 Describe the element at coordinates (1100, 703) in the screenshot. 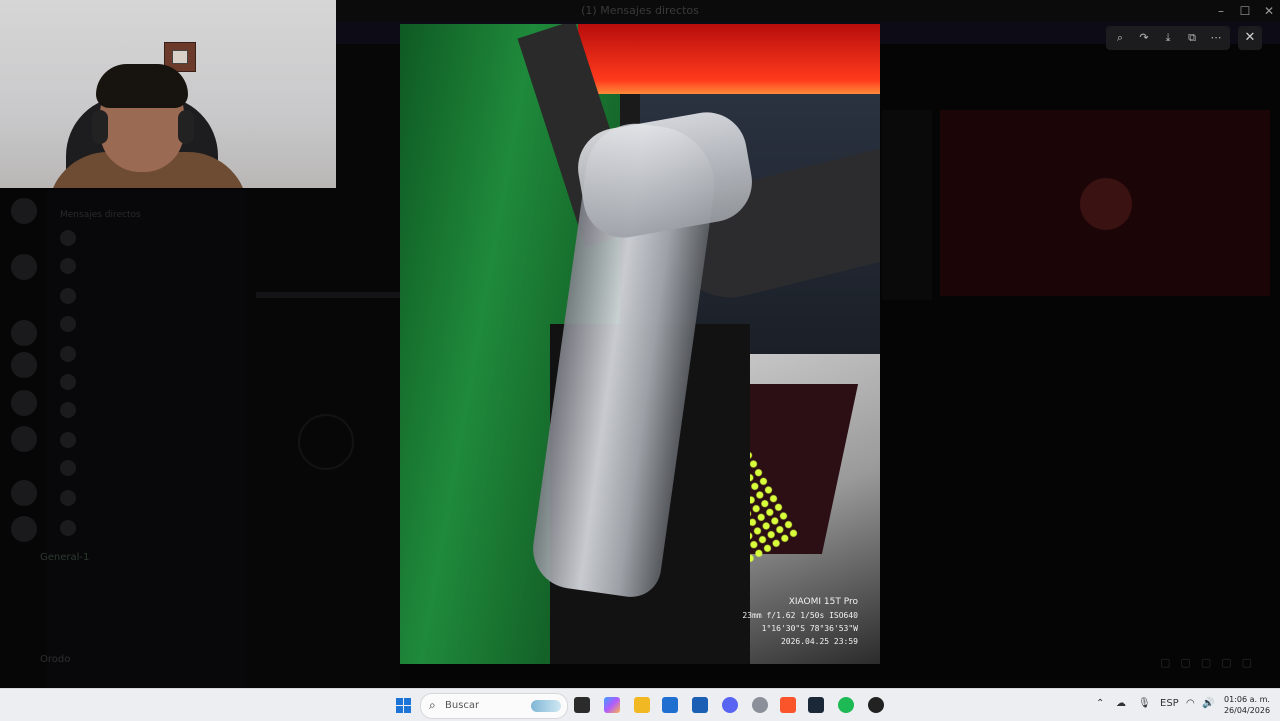

I see `chevron-up-icon: ⌃` at that location.